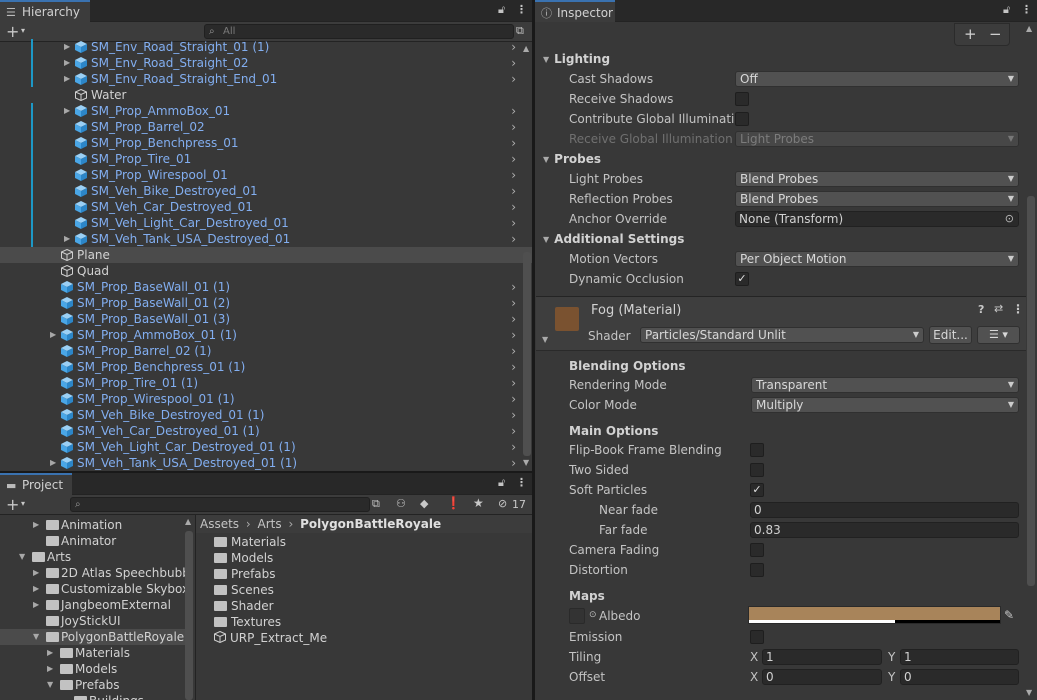 The image size is (1037, 700). I want to click on object-picker-icon: ⊙, so click(1009, 219).